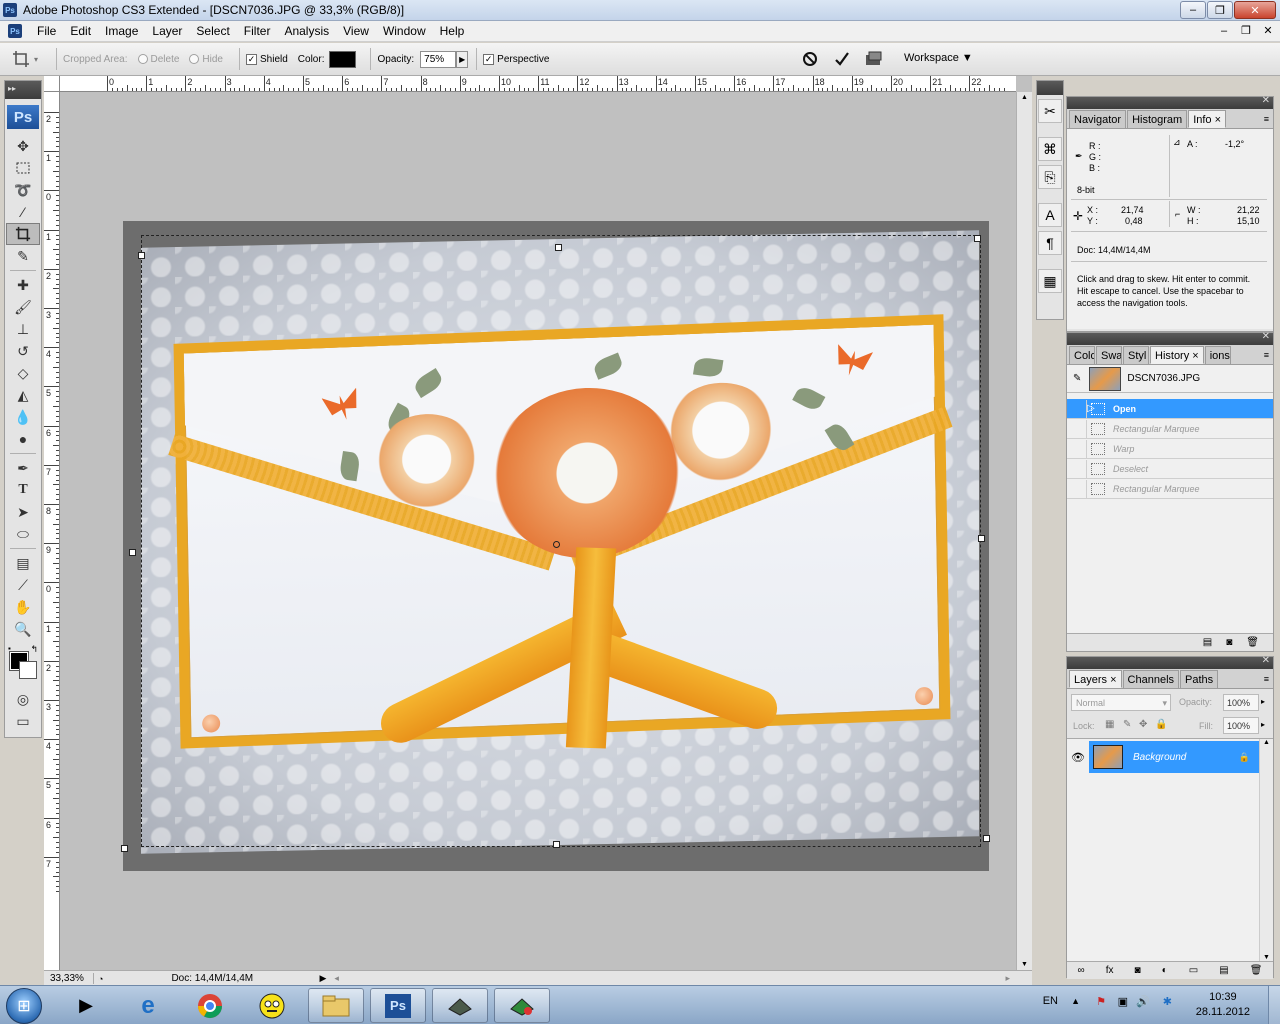  What do you see at coordinates (398, 1005) in the screenshot?
I see `photoshop-taskbar-button: Ps` at bounding box center [398, 1005].